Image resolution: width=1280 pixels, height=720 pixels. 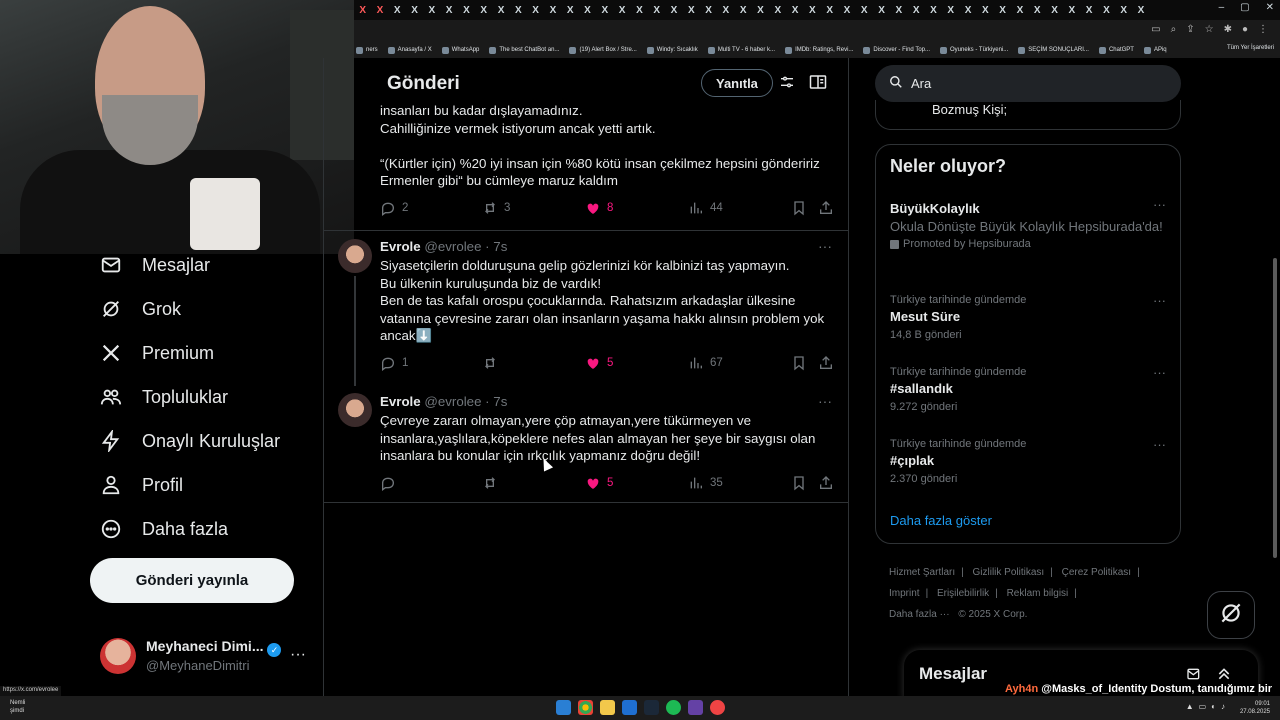 I want to click on nav-verified-orgs: Onaylı Kuruluşlar, so click(x=190, y=441).